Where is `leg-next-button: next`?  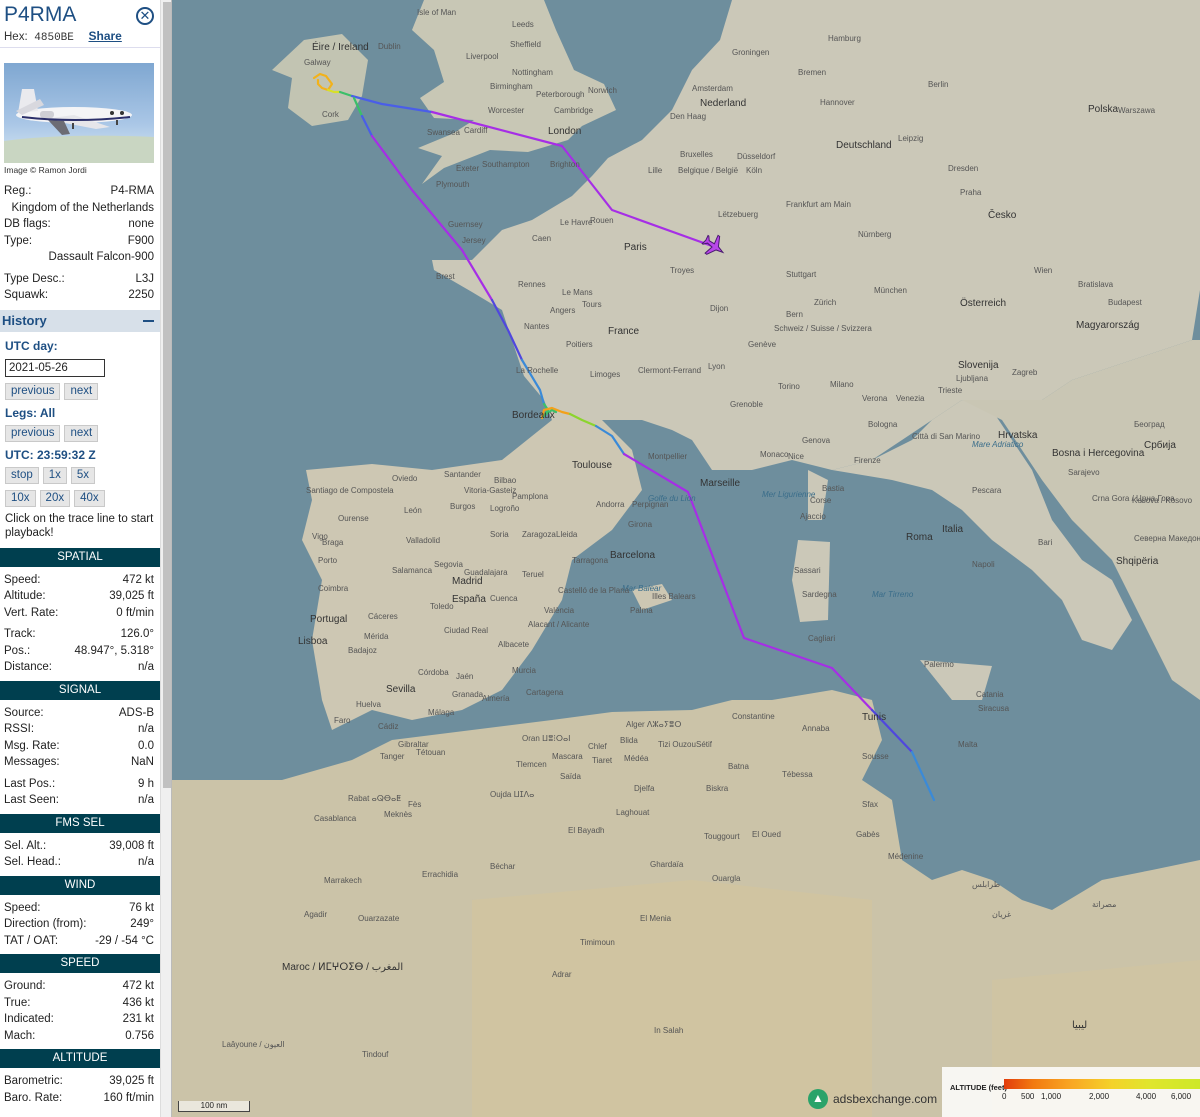
leg-next-button: next is located at coordinates (81, 433).